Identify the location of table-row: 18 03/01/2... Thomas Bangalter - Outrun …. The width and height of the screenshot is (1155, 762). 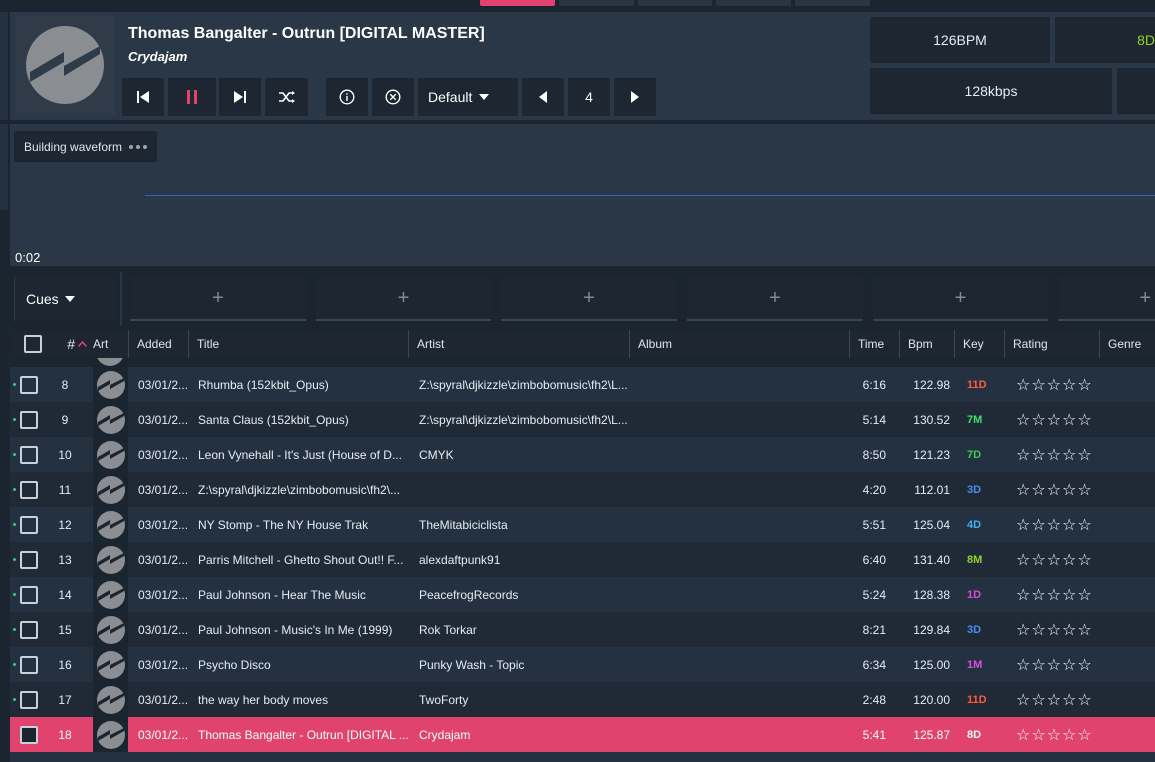
(582, 734).